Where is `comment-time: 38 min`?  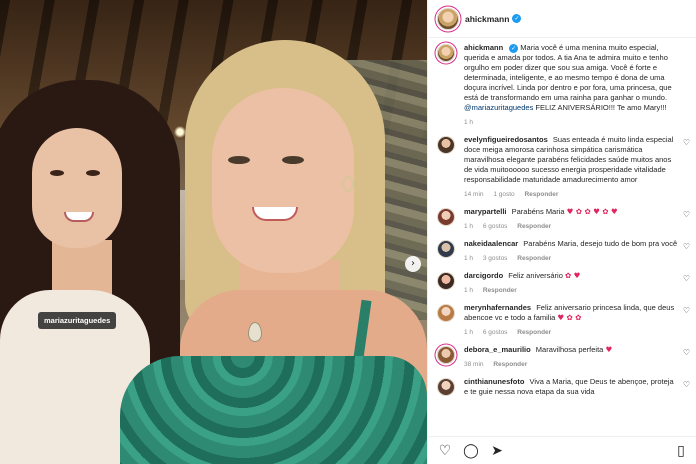
comment-time: 38 min is located at coordinates (474, 364).